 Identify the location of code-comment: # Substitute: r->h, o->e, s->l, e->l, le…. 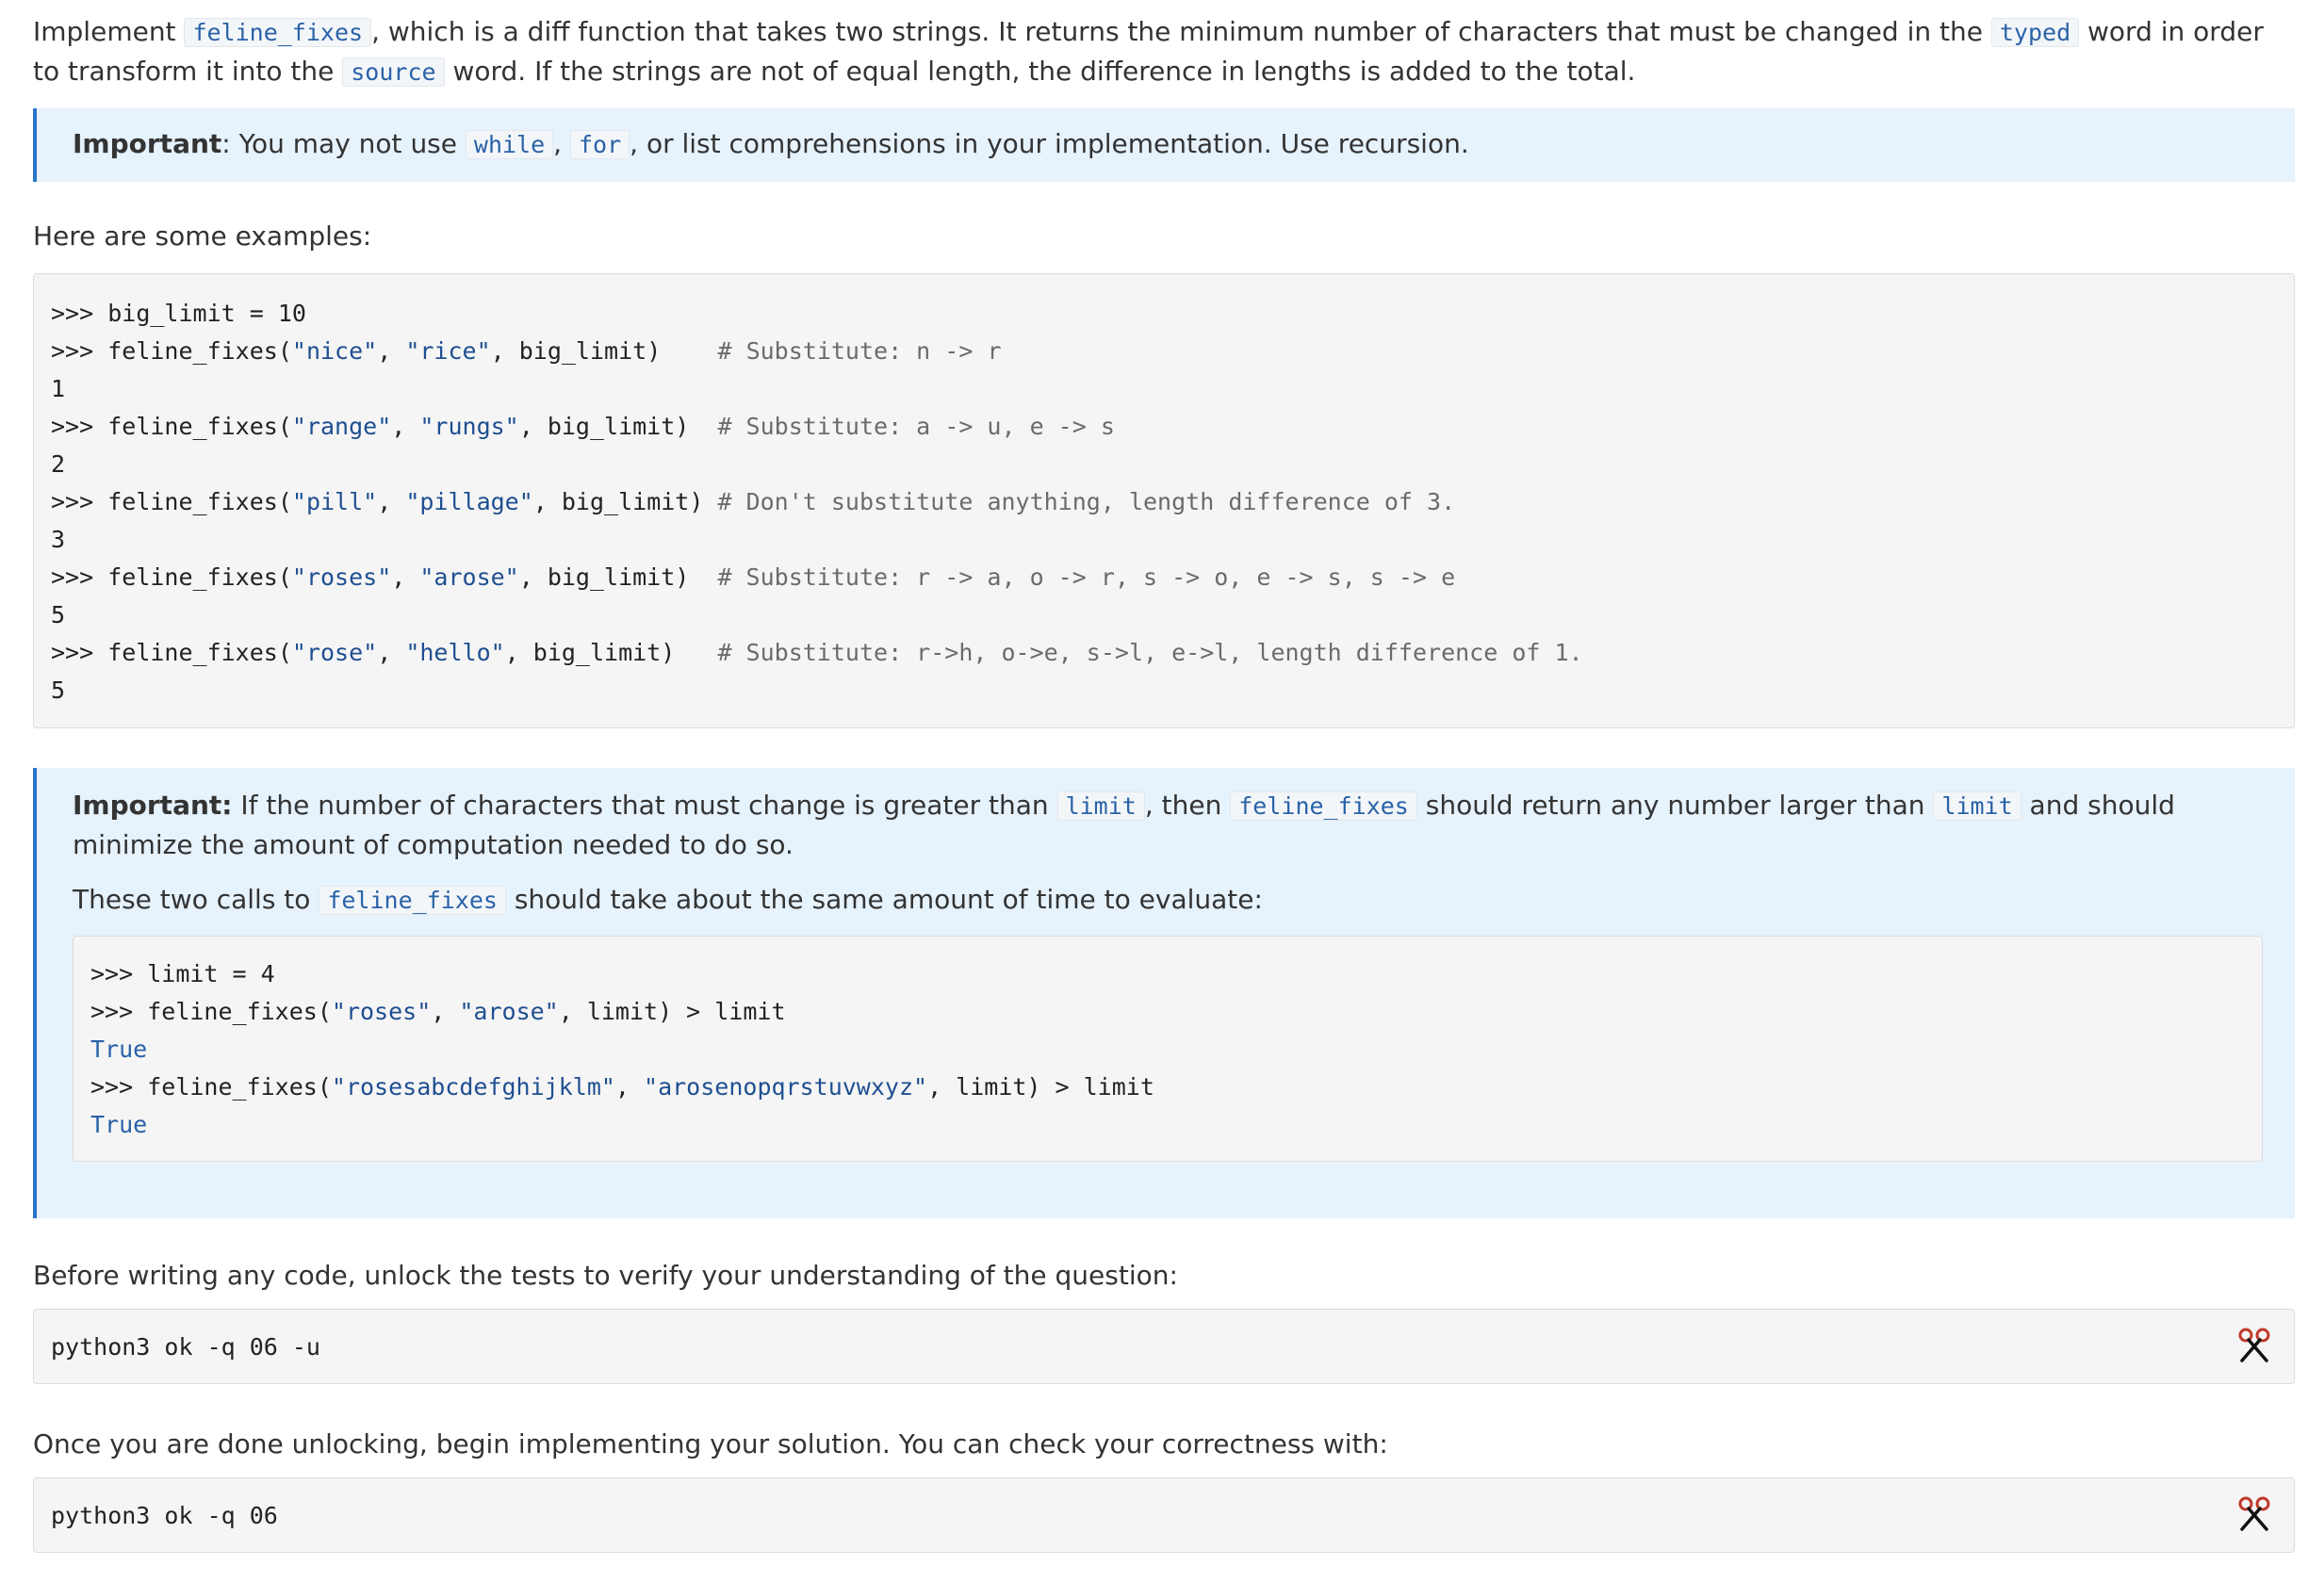
(1150, 652).